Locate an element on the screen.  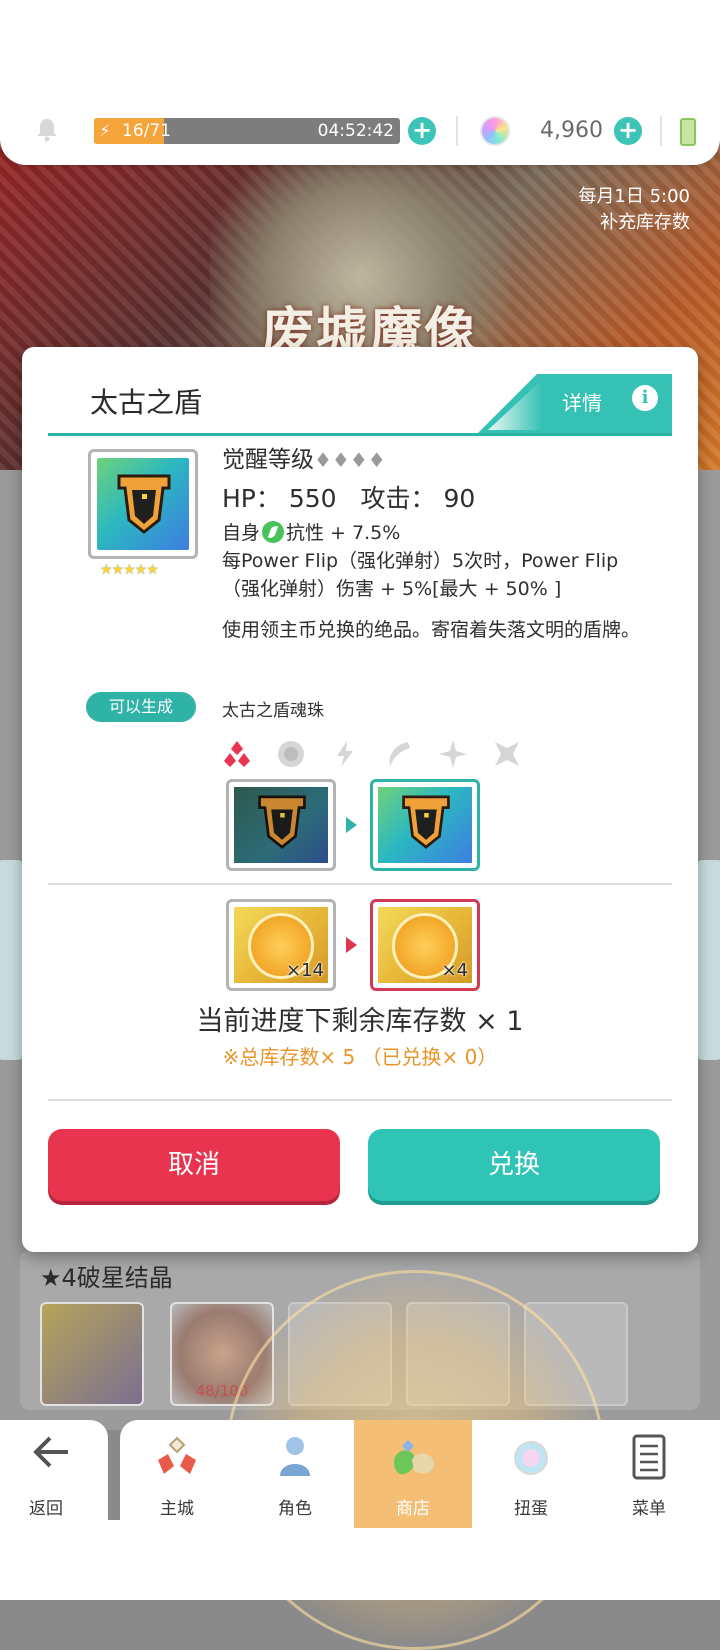
star-crystal-slot is located at coordinates (92, 1354).